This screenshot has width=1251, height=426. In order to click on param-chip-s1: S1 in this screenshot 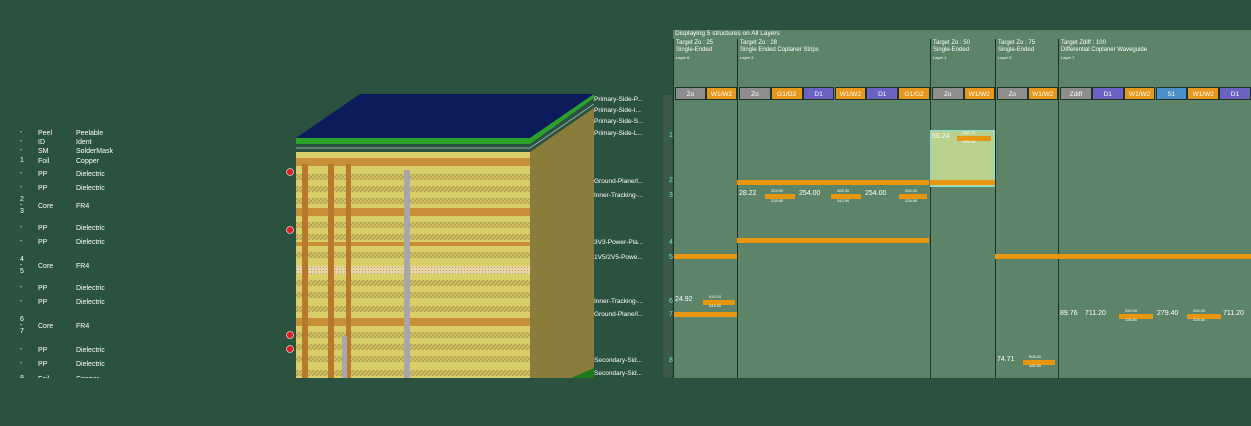, I will do `click(1171, 93)`.